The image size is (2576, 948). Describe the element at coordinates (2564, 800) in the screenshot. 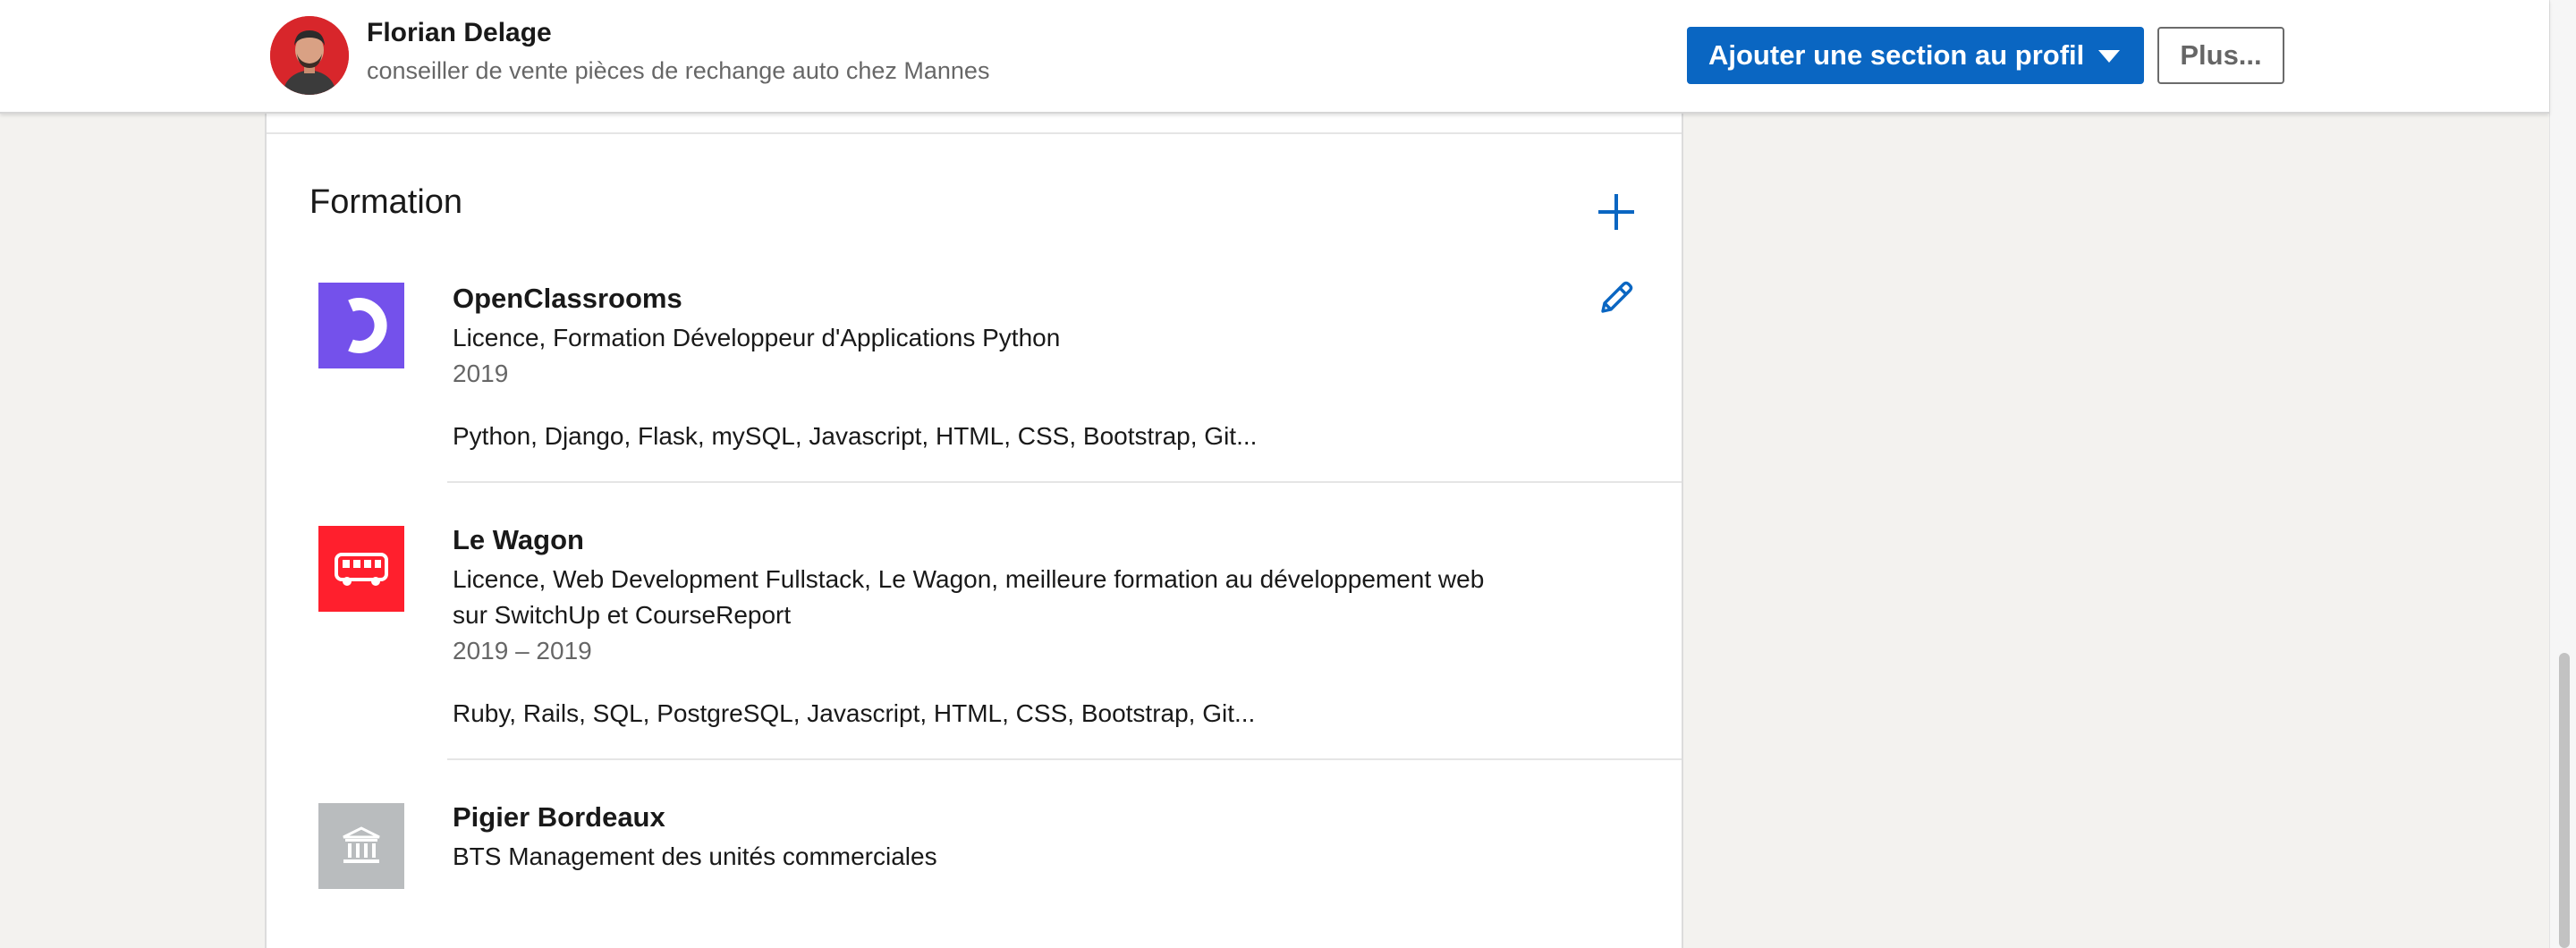

I see `scrollbar-thumb` at that location.